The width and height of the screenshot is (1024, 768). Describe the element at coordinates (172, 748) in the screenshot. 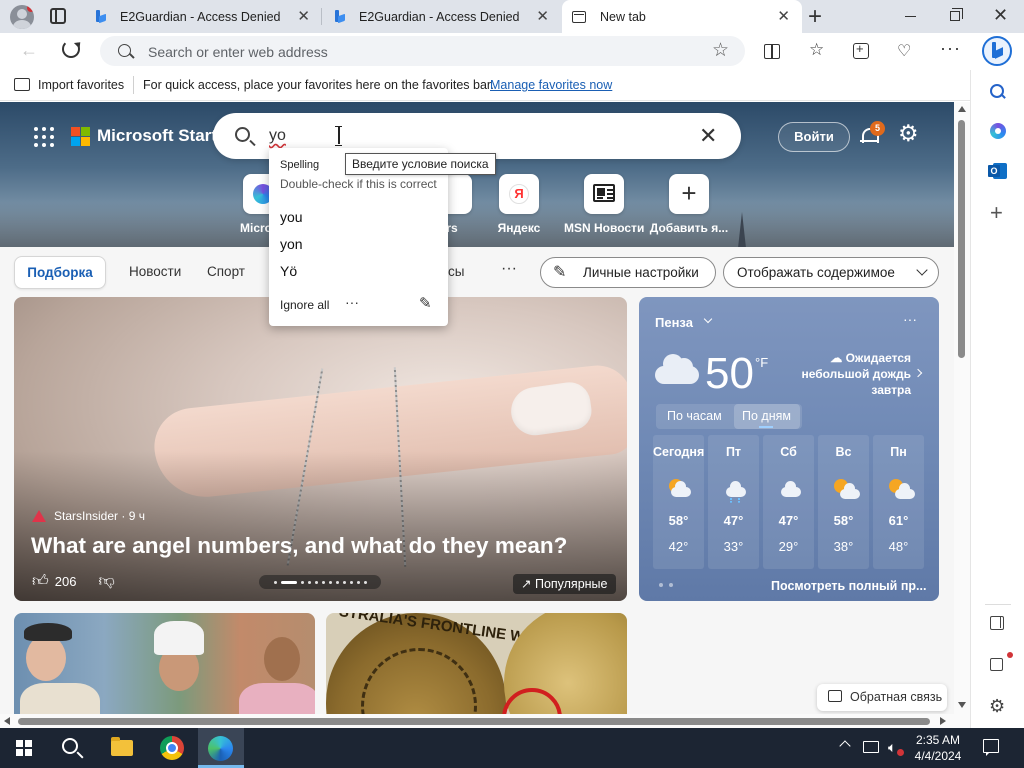

I see `chrome-icon` at that location.